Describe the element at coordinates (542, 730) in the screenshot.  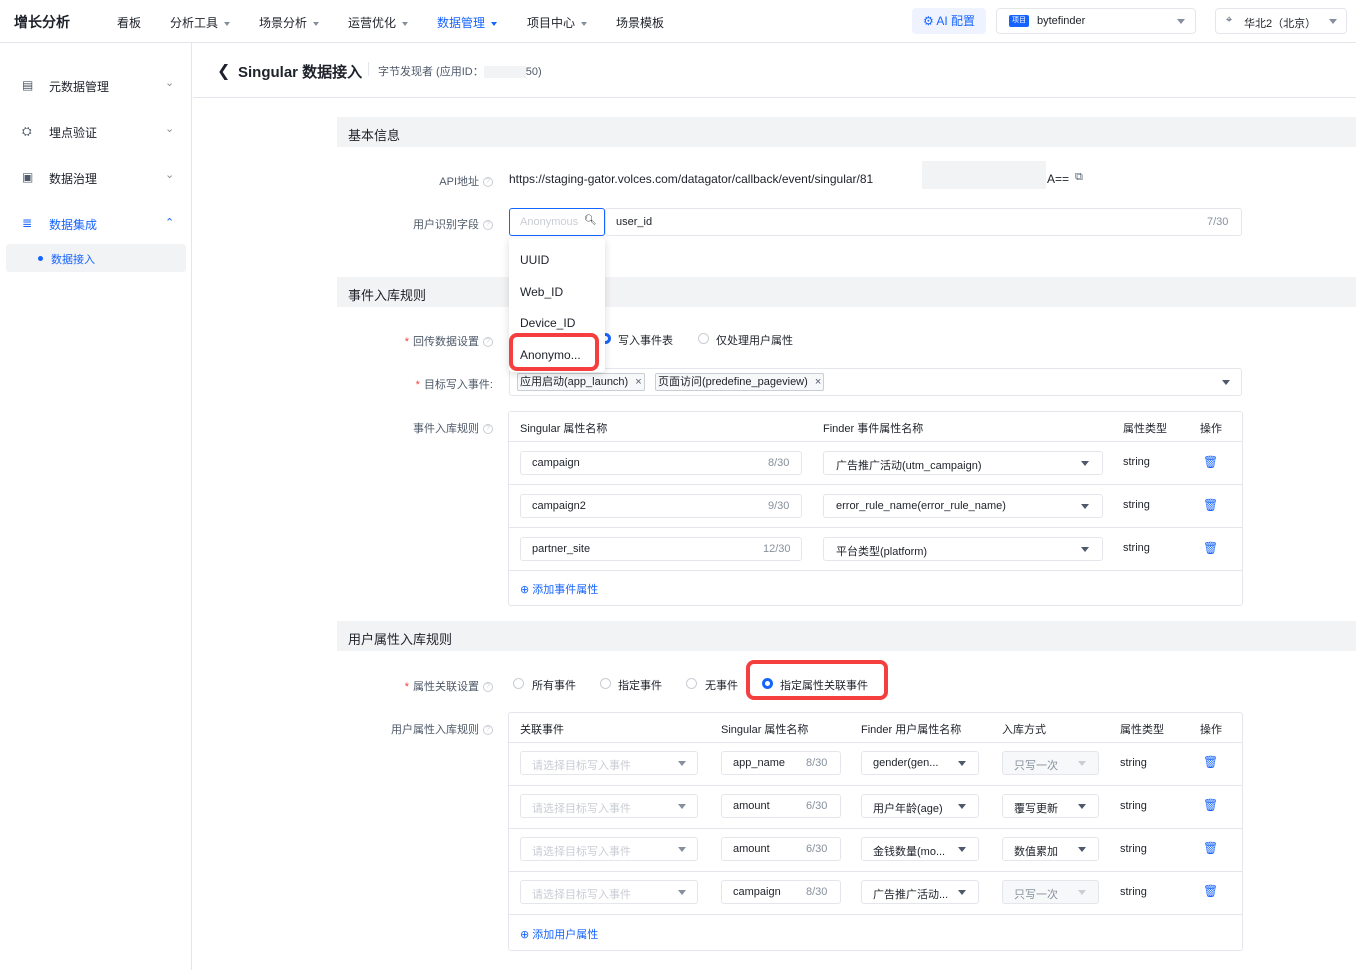
I see `column-header: 关联事件` at that location.